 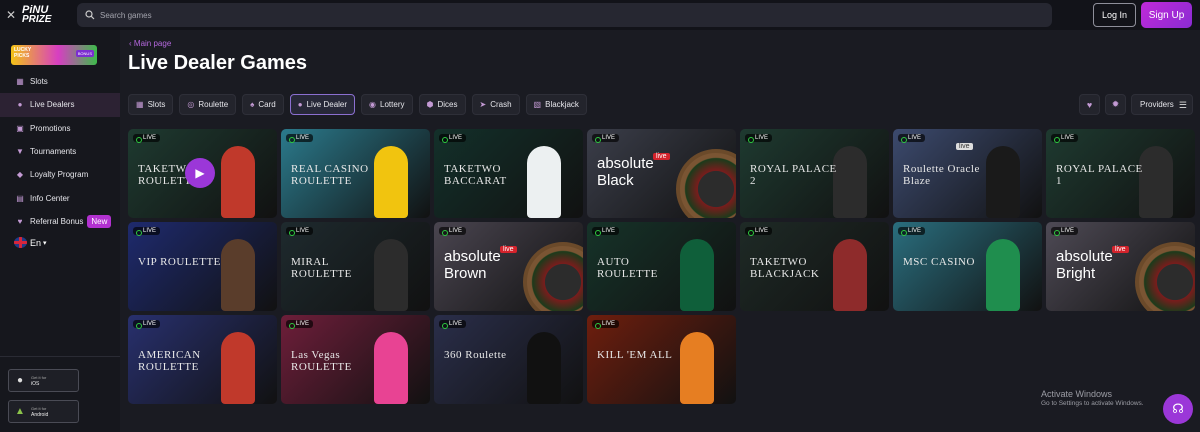 I want to click on sidebar-item-live-dealers: ● Live Dealers, so click(x=60, y=105).